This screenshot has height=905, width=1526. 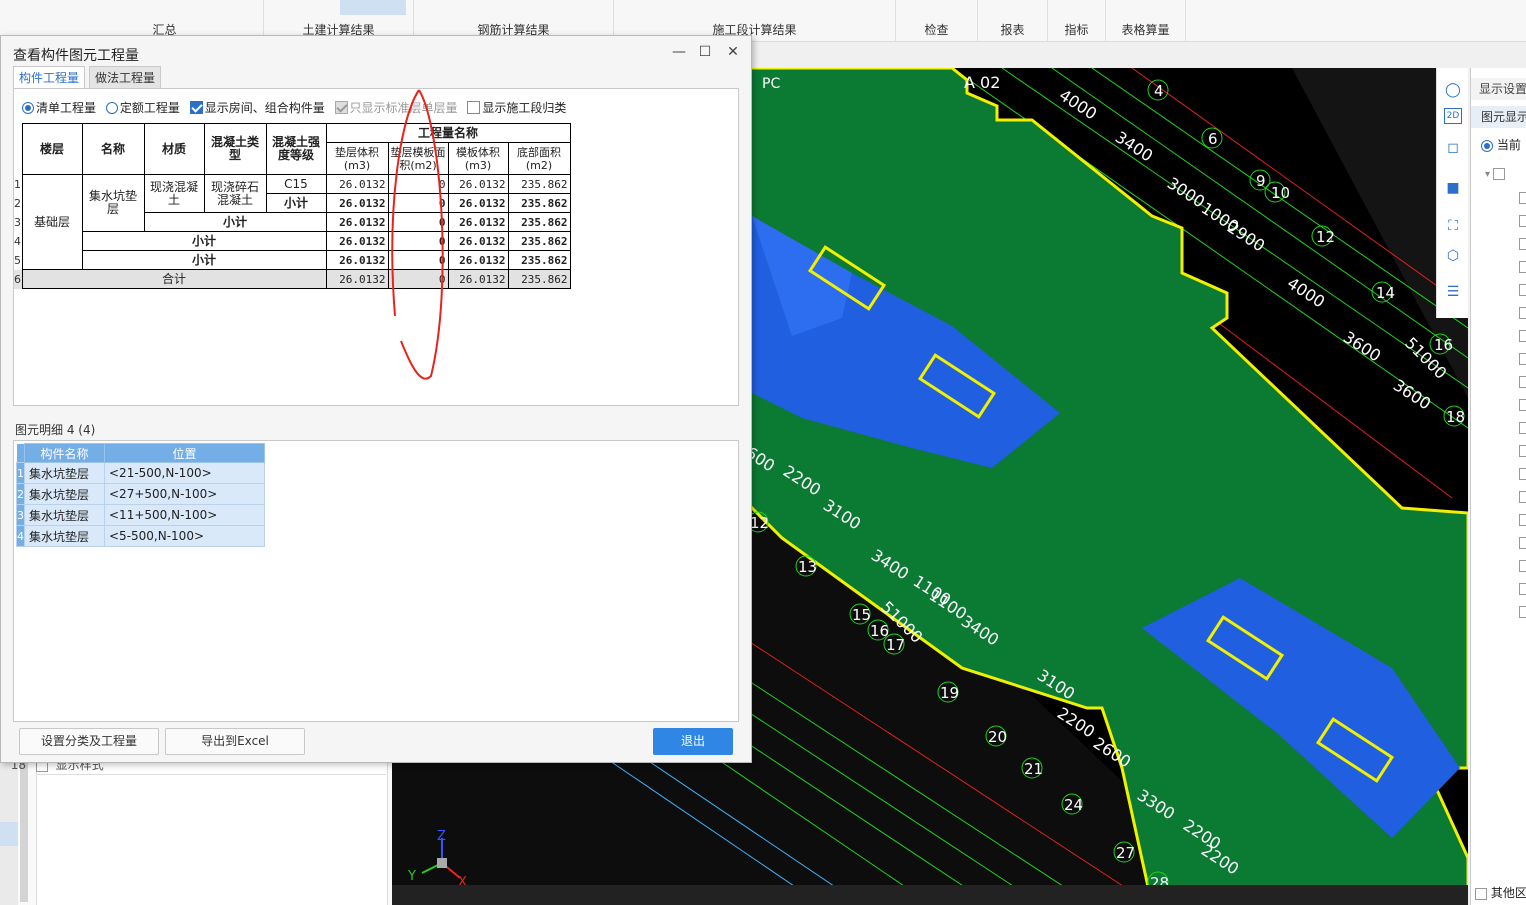 I want to click on svg-text: 4000, so click(x=1306, y=292).